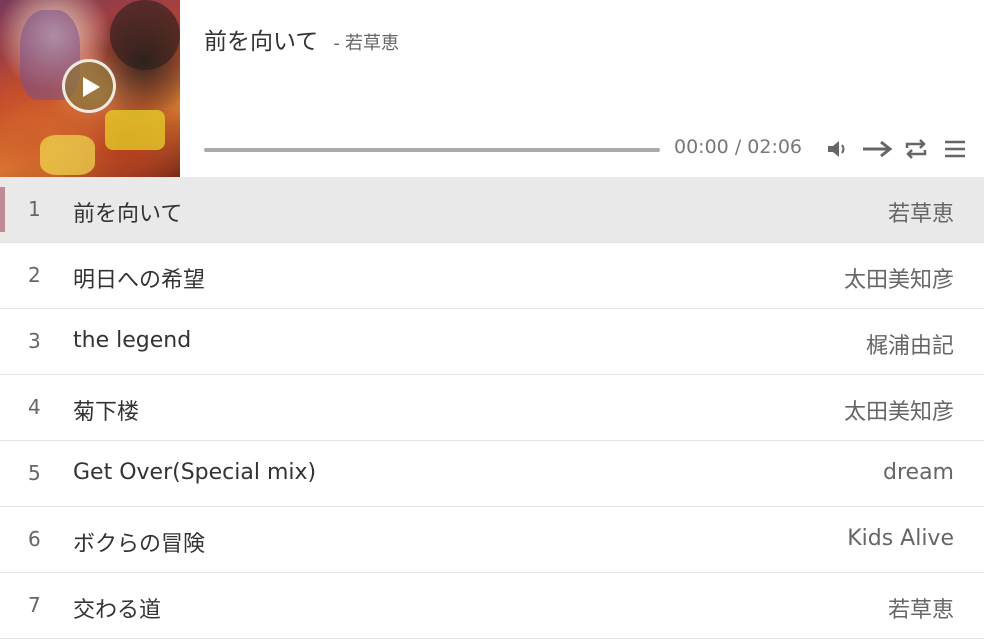 The image size is (984, 639). I want to click on track-title: 交わる道, so click(117, 610).